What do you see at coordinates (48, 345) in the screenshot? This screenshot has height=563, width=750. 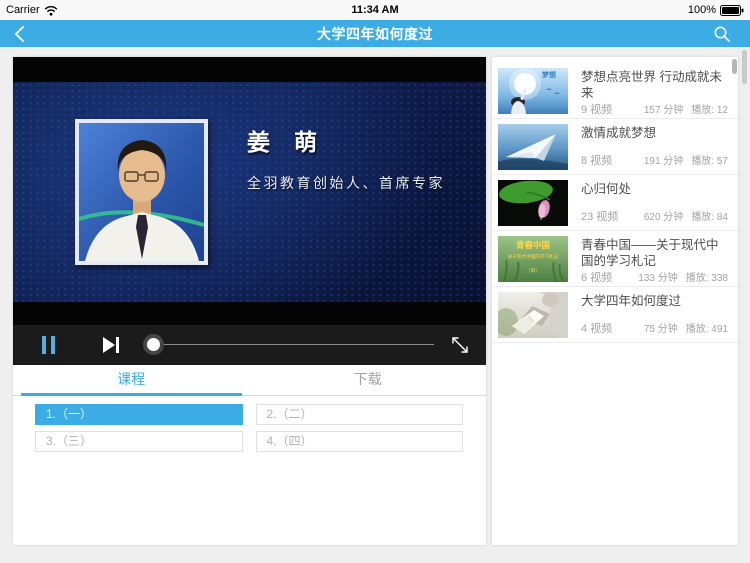 I see `pause-button` at bounding box center [48, 345].